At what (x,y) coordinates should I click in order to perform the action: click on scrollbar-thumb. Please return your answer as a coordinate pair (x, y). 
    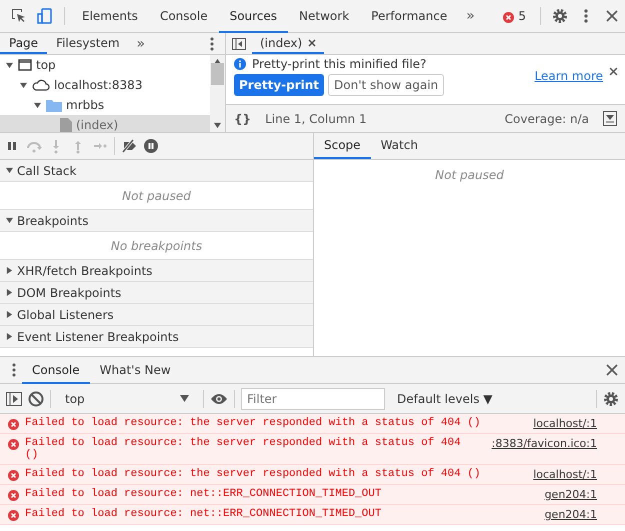
    Looking at the image, I should click on (217, 73).